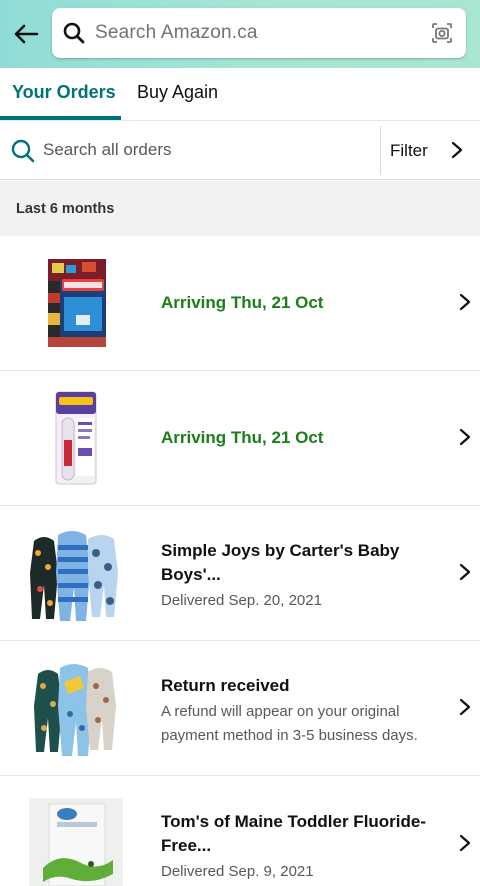 The height and width of the screenshot is (886, 480). What do you see at coordinates (64, 92) in the screenshot?
I see `tab-your-orders: Your Orders` at bounding box center [64, 92].